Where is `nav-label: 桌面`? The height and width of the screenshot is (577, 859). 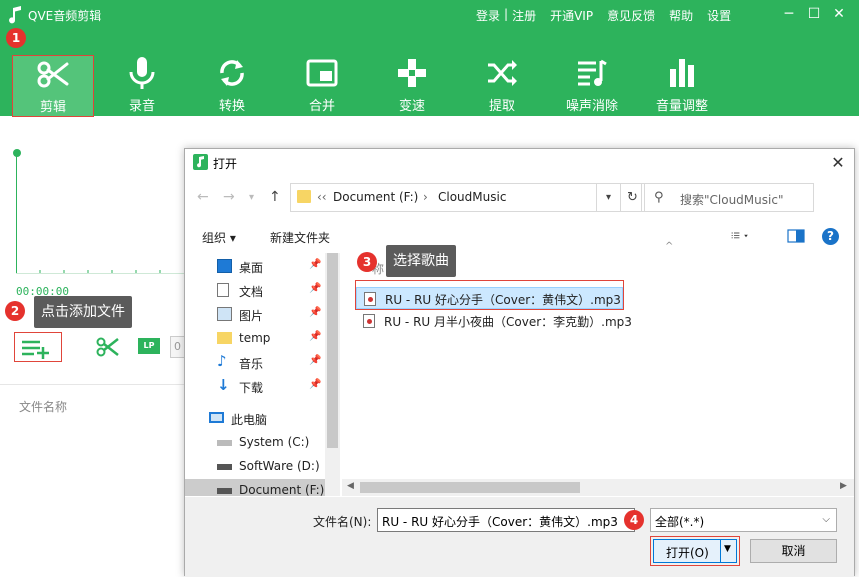 nav-label: 桌面 is located at coordinates (251, 268).